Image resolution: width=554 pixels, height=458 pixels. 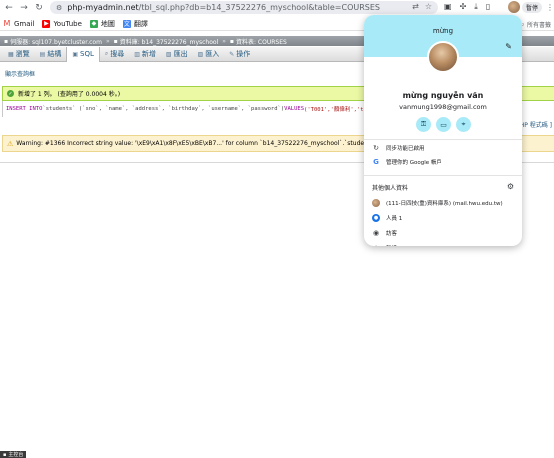 What do you see at coordinates (69, 94) in the screenshot?
I see `success-text: 新增了 1 列。 (查詢用了 0.0004 秒。)` at bounding box center [69, 94].